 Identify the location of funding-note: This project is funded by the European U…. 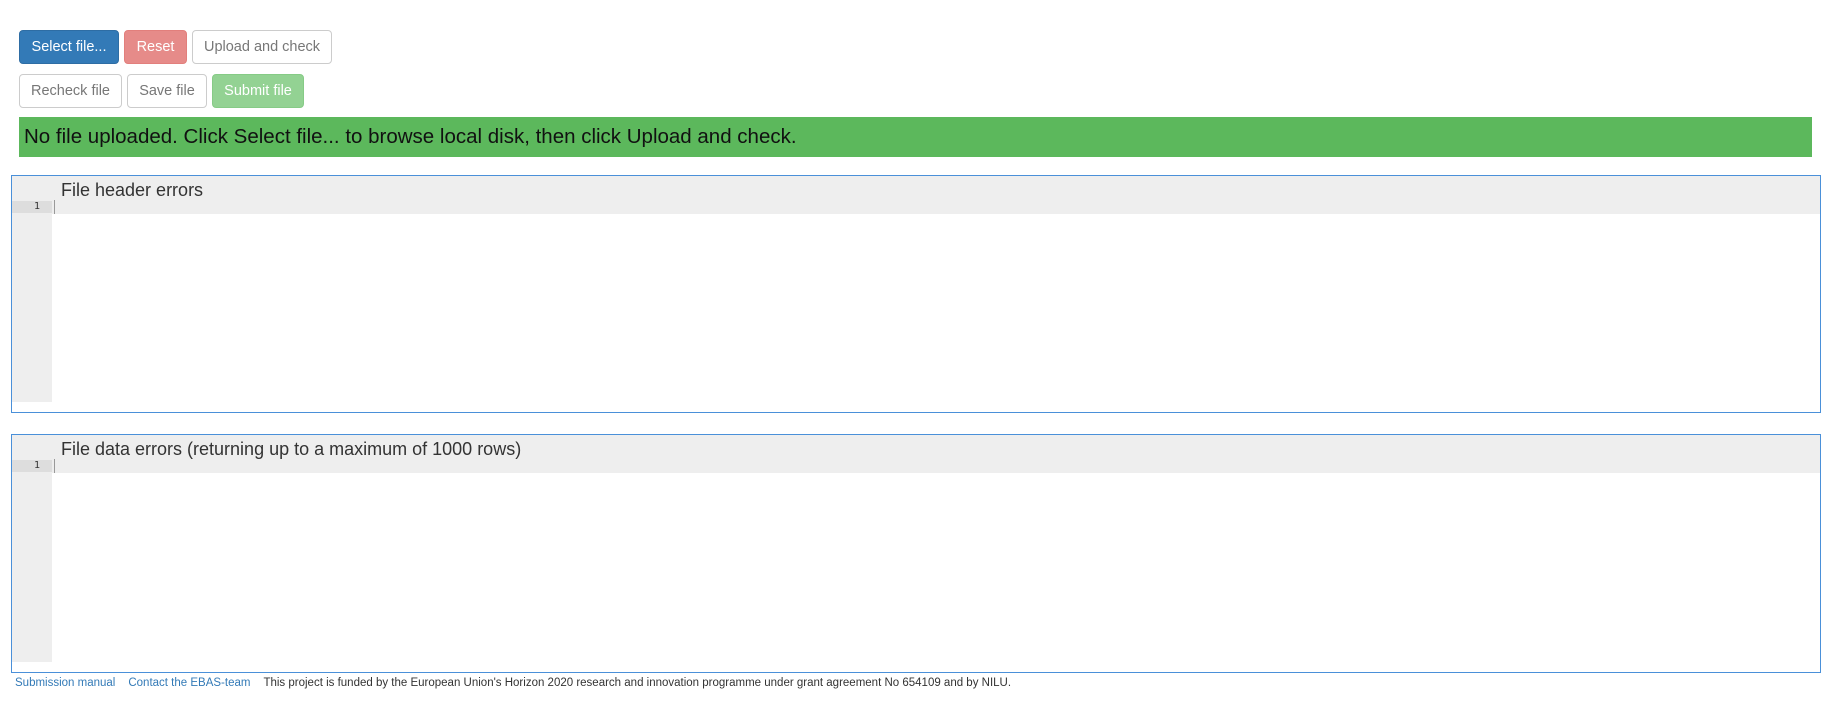
(637, 683).